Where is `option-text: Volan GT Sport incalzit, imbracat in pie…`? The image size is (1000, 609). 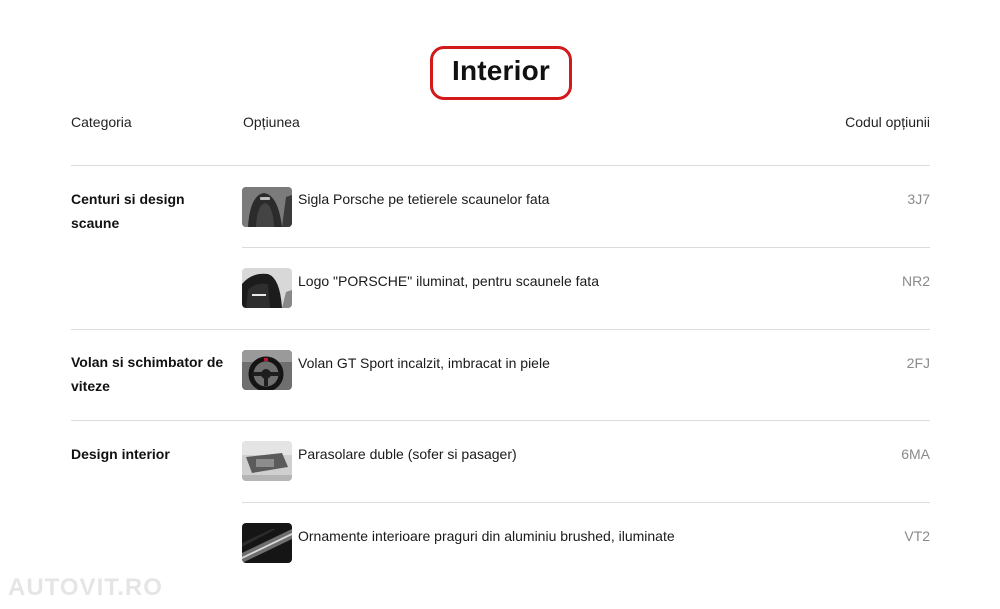 option-text: Volan GT Sport incalzit, imbracat in pie… is located at coordinates (424, 363).